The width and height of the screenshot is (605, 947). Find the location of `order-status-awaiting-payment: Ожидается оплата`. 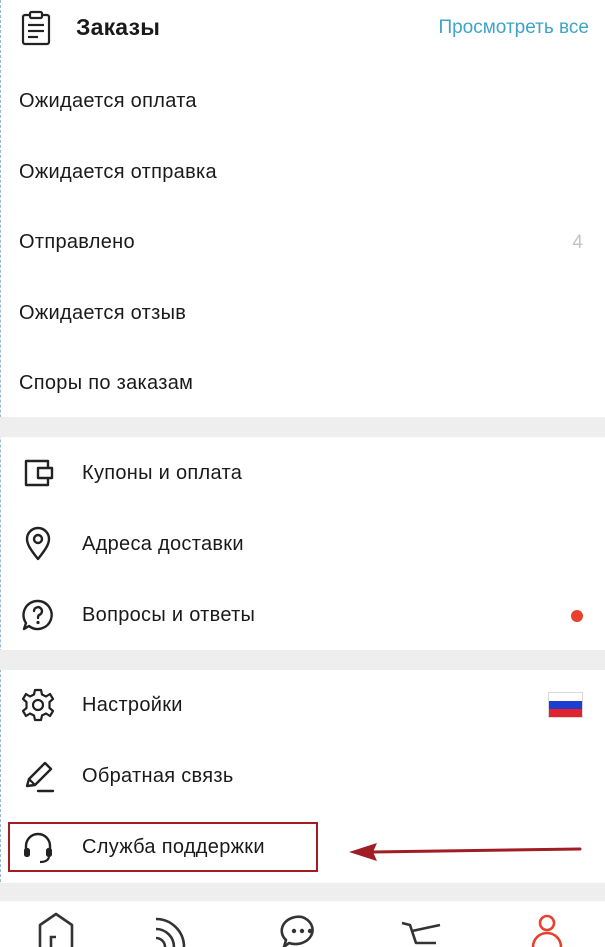

order-status-awaiting-payment: Ожидается оплата is located at coordinates (302, 101).